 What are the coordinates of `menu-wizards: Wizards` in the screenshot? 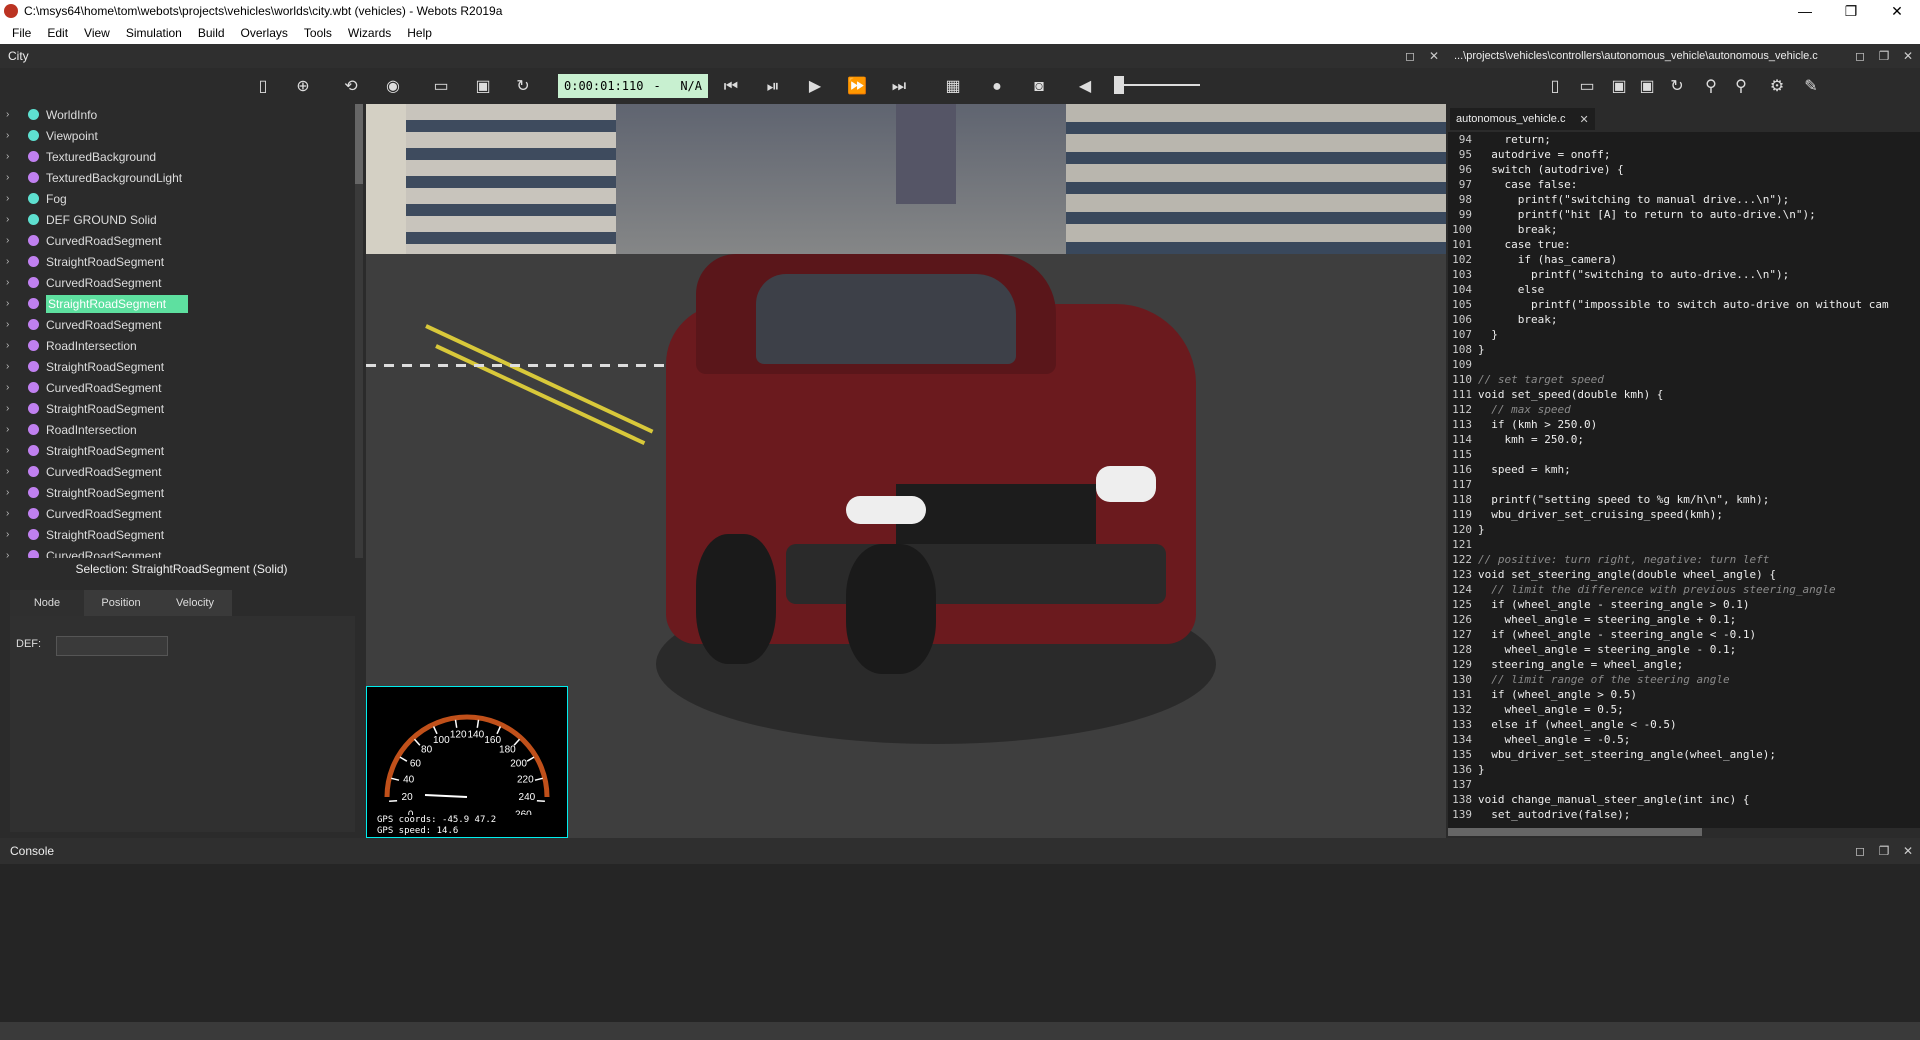 It's located at (369, 33).